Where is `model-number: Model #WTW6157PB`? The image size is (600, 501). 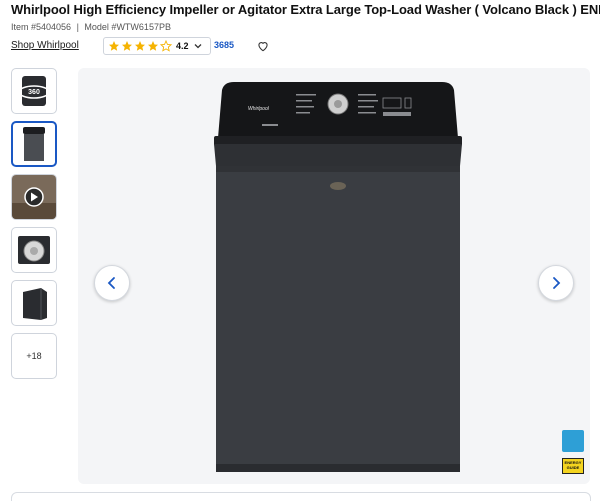 model-number: Model #WTW6157PB is located at coordinates (127, 27).